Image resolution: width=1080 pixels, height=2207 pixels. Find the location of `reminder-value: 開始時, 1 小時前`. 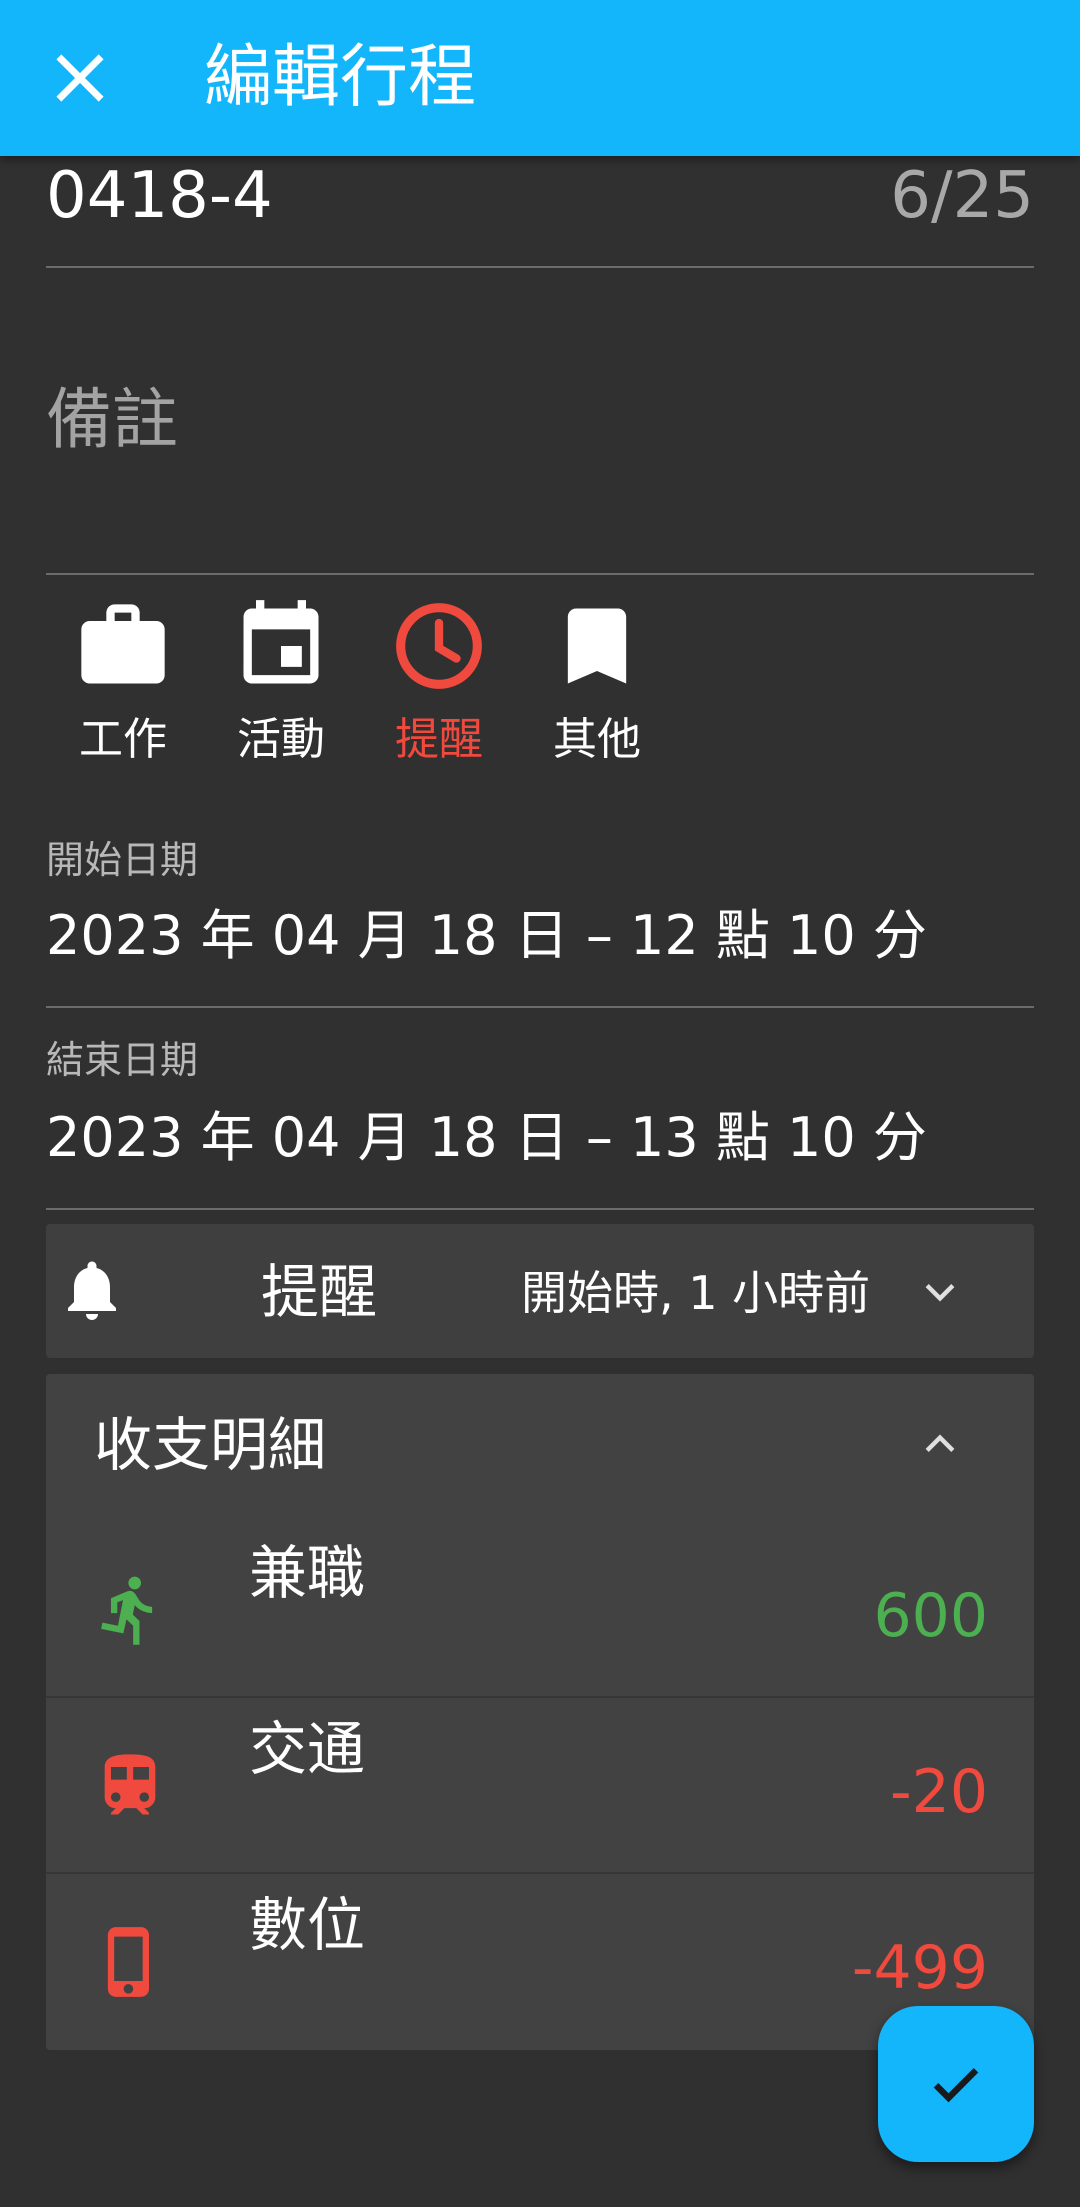

reminder-value: 開始時, 1 小時前 is located at coordinates (696, 1293).